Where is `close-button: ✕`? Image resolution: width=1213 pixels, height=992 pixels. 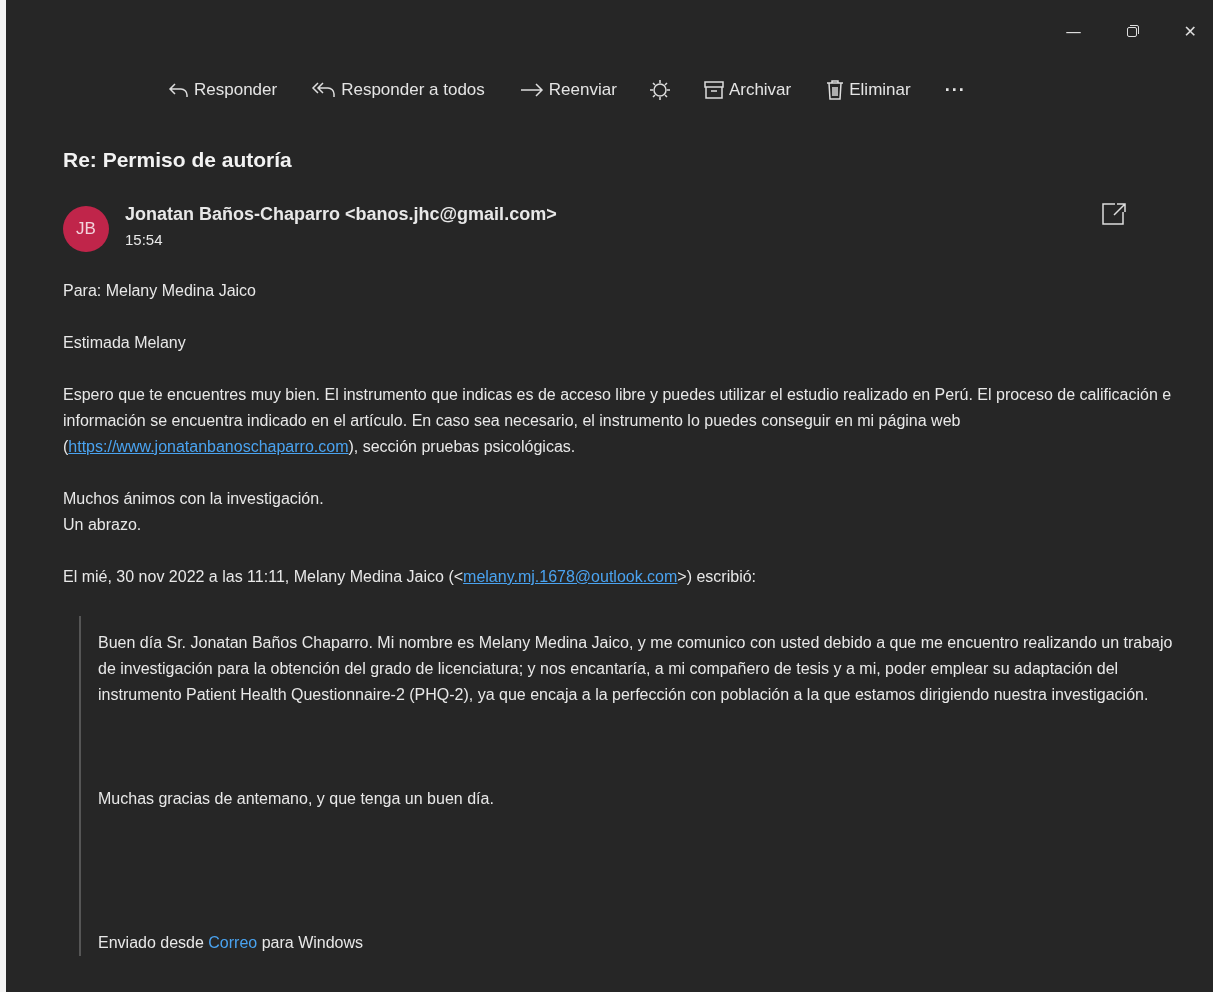
close-button: ✕ is located at coordinates (1190, 31).